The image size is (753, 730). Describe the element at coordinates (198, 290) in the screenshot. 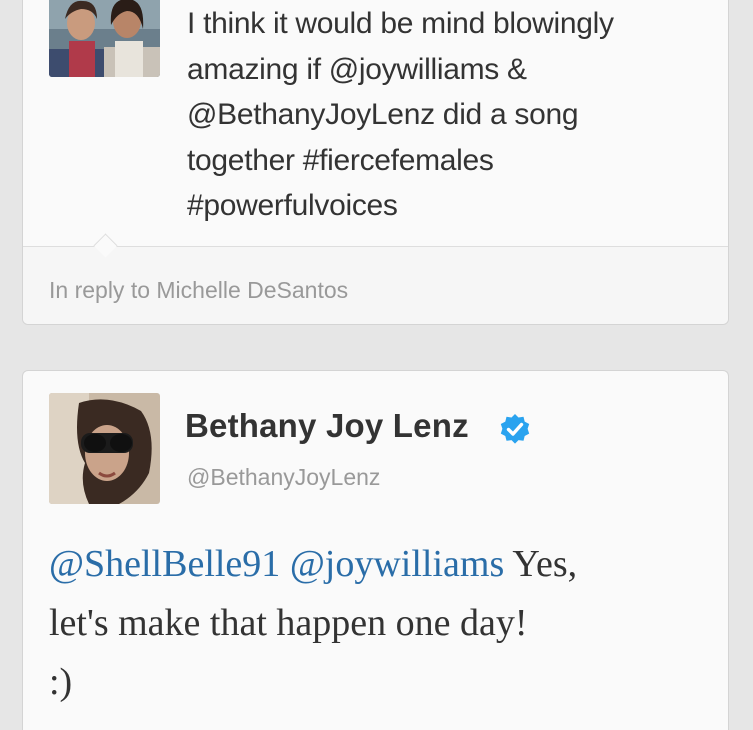

I see `in-reply-to-link: In reply to Michelle DeSantos` at that location.